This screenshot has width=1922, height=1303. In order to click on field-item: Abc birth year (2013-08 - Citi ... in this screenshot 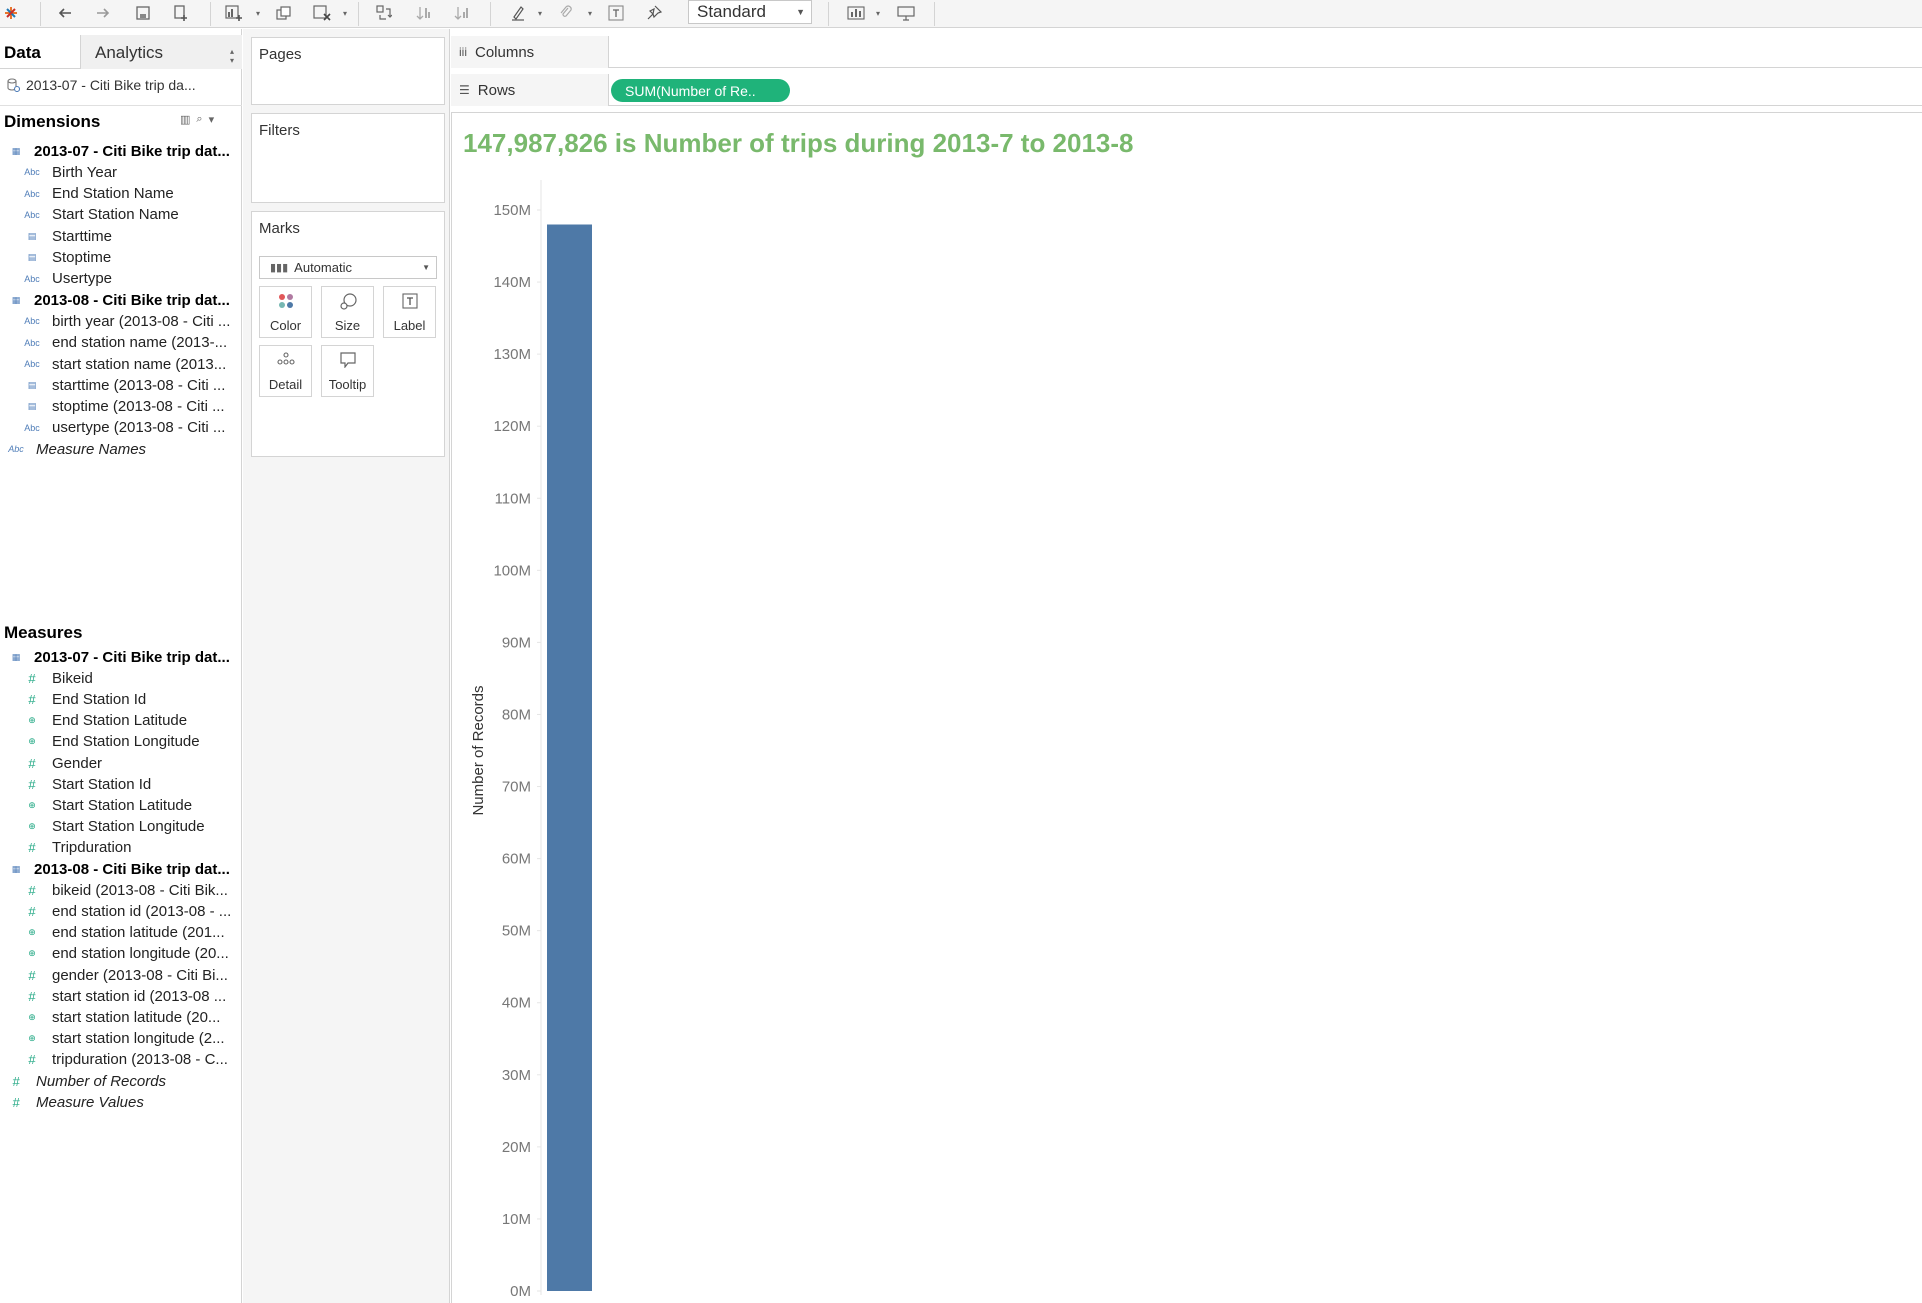, I will do `click(138, 321)`.